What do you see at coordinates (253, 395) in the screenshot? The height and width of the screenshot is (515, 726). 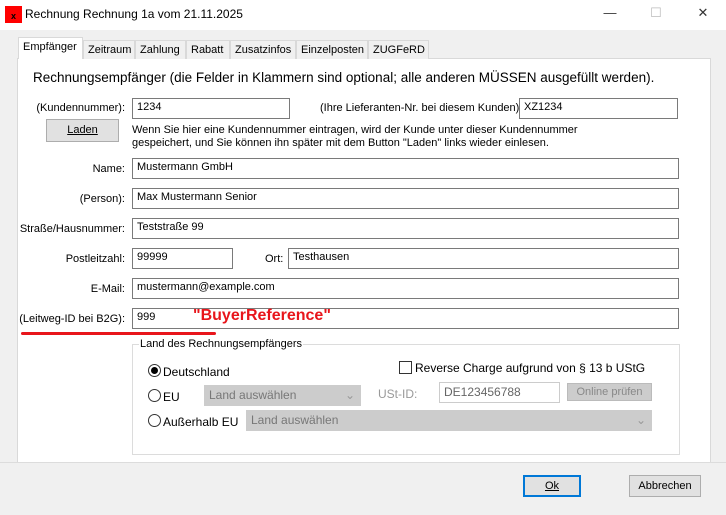 I see `eu-select-value: Land auswählen` at bounding box center [253, 395].